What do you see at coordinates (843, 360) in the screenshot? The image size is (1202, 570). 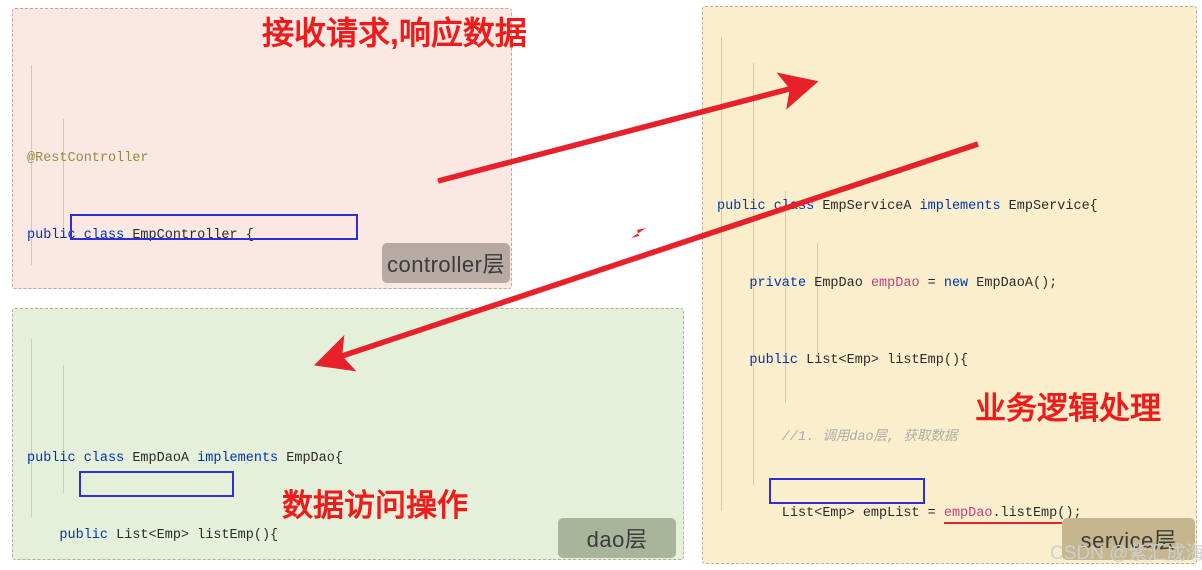 I see `code-line: public List<Emp> listEmp(){` at bounding box center [843, 360].